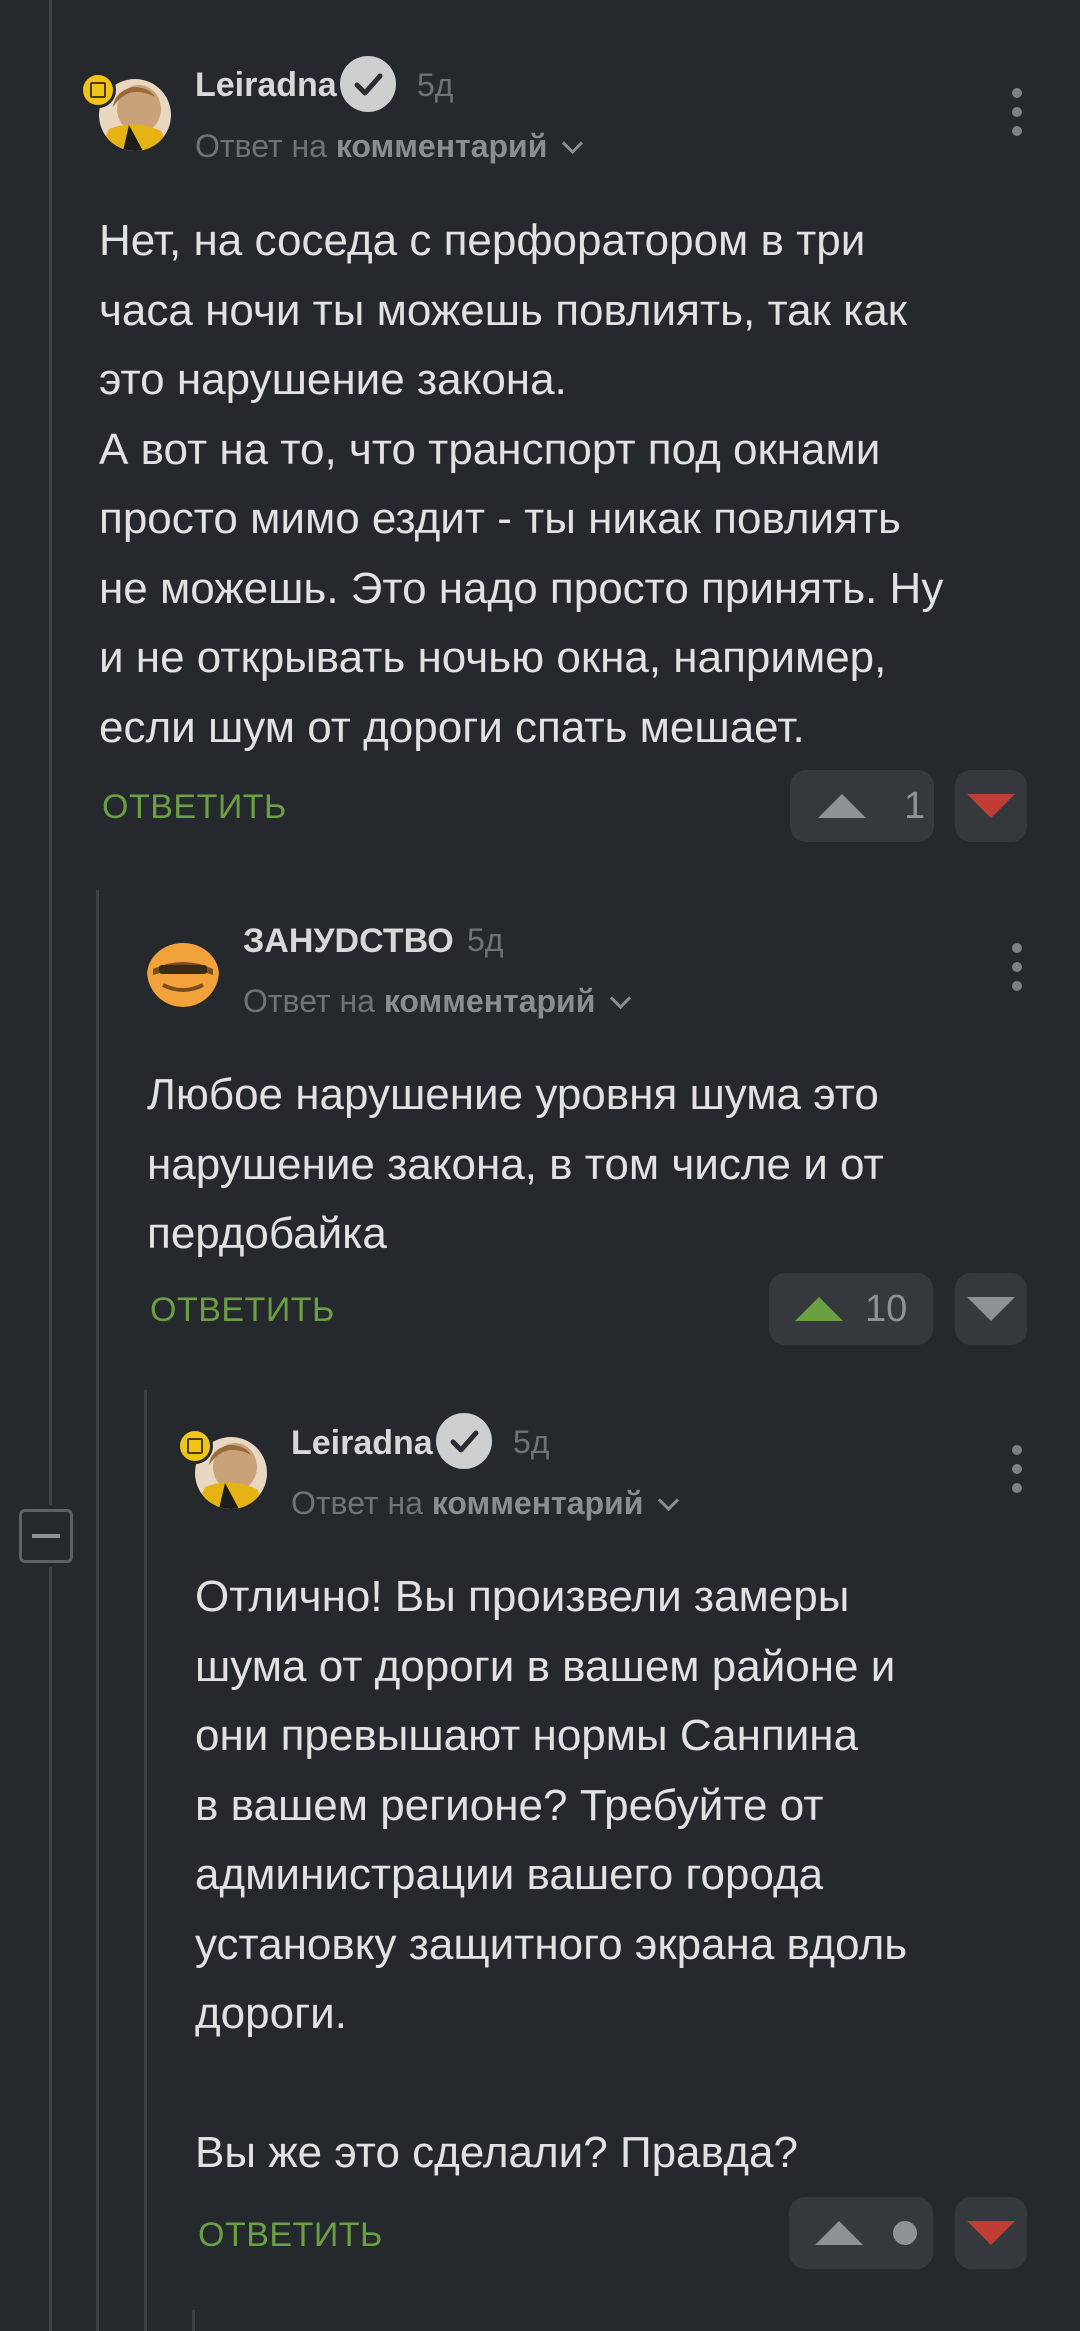  What do you see at coordinates (915, 805) in the screenshot?
I see `vote-score: 1` at bounding box center [915, 805].